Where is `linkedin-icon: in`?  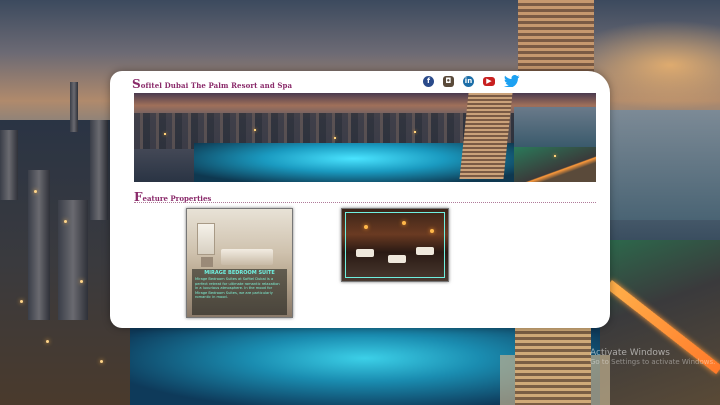
linkedin-icon: in is located at coordinates (468, 81).